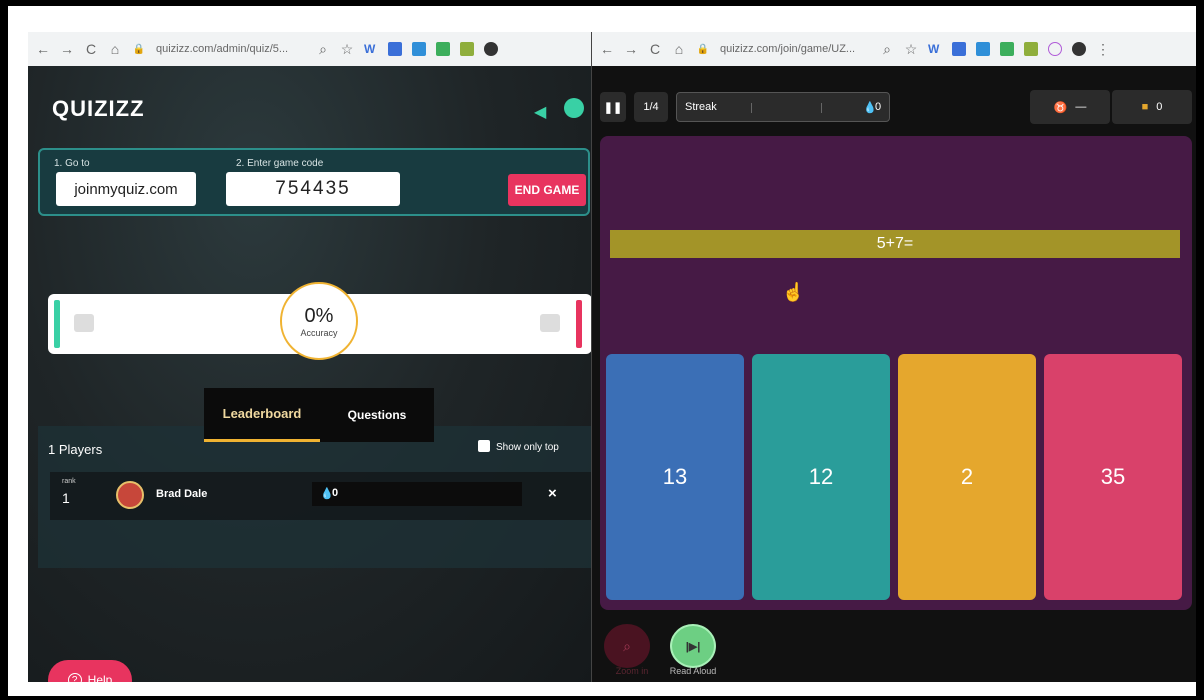 This screenshot has width=1204, height=700. What do you see at coordinates (547, 190) in the screenshot?
I see `end-game-button: END GAME` at bounding box center [547, 190].